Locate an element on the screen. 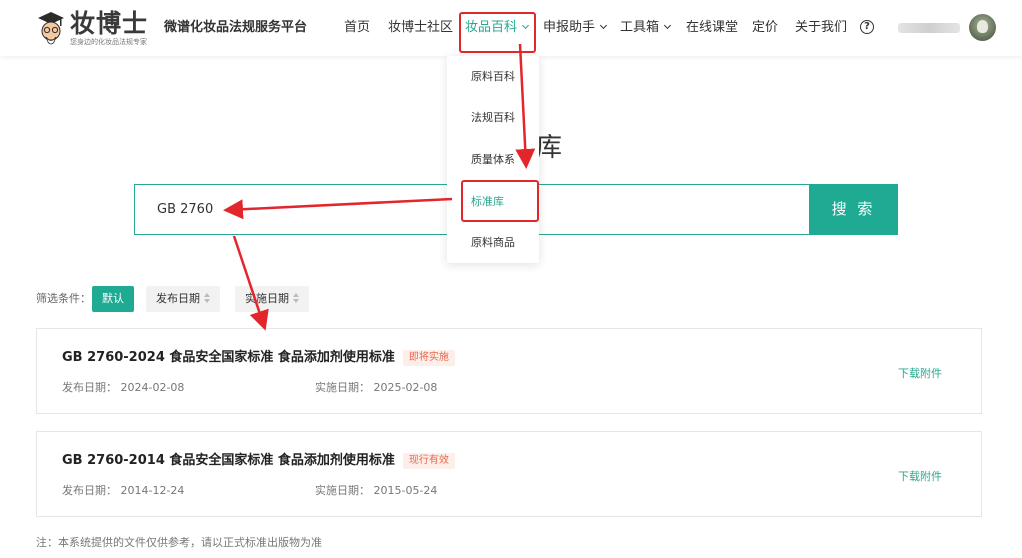 The image size is (1022, 558). nav-label: 申报助手 is located at coordinates (569, 27).